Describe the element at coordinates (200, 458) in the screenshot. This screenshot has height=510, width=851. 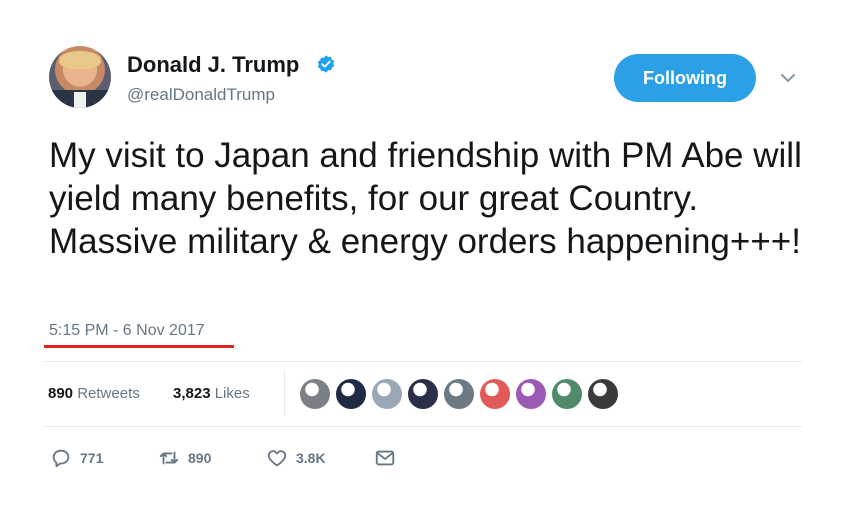
I see `retweet-count: 890` at that location.